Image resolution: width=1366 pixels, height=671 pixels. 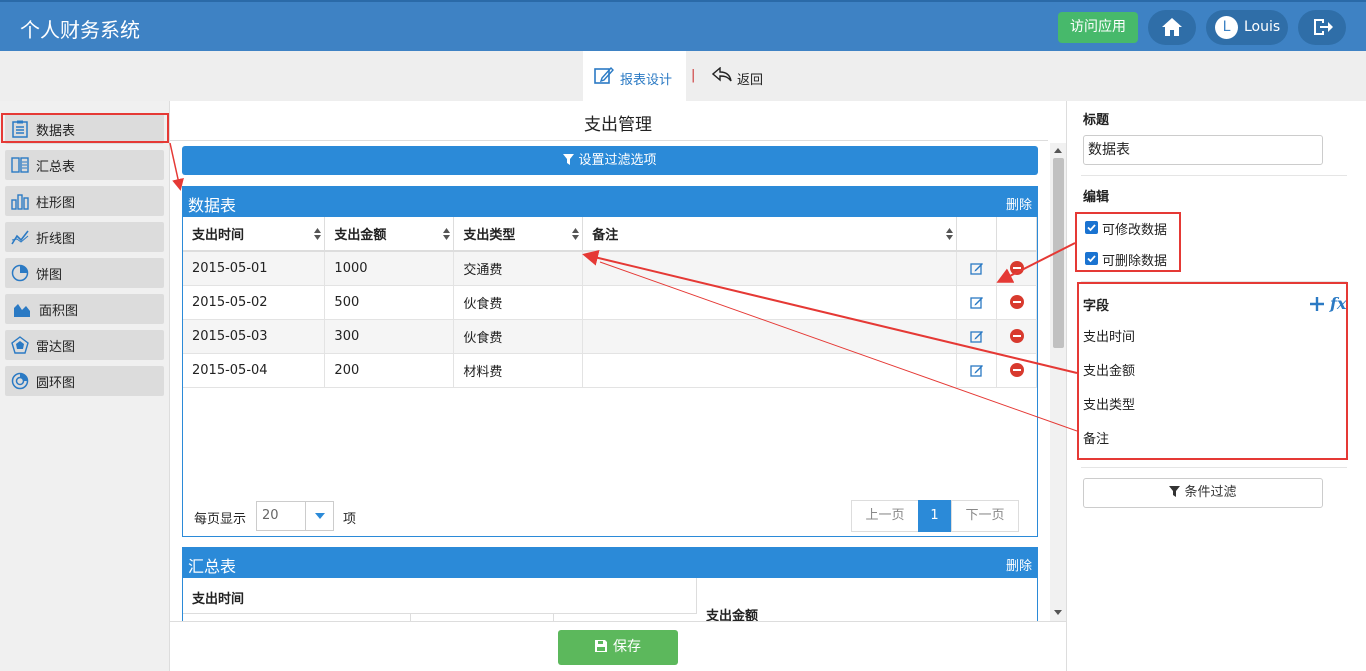 I want to click on sidebar-item-label: 面积图, so click(x=59, y=311).